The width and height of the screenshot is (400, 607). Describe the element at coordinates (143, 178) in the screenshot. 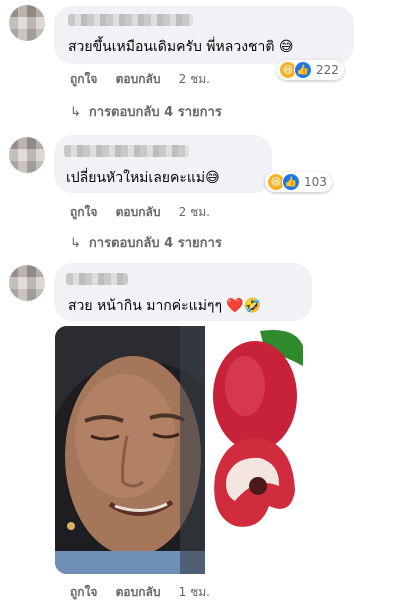

I see `comment-text: เปลี่ยนหัวใหม่เลยคะแม่😅` at that location.